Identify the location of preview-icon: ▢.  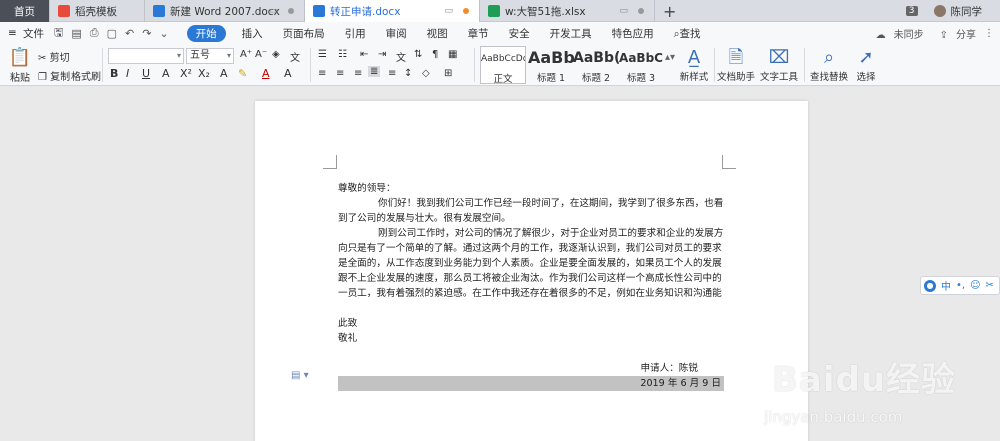
(112, 33).